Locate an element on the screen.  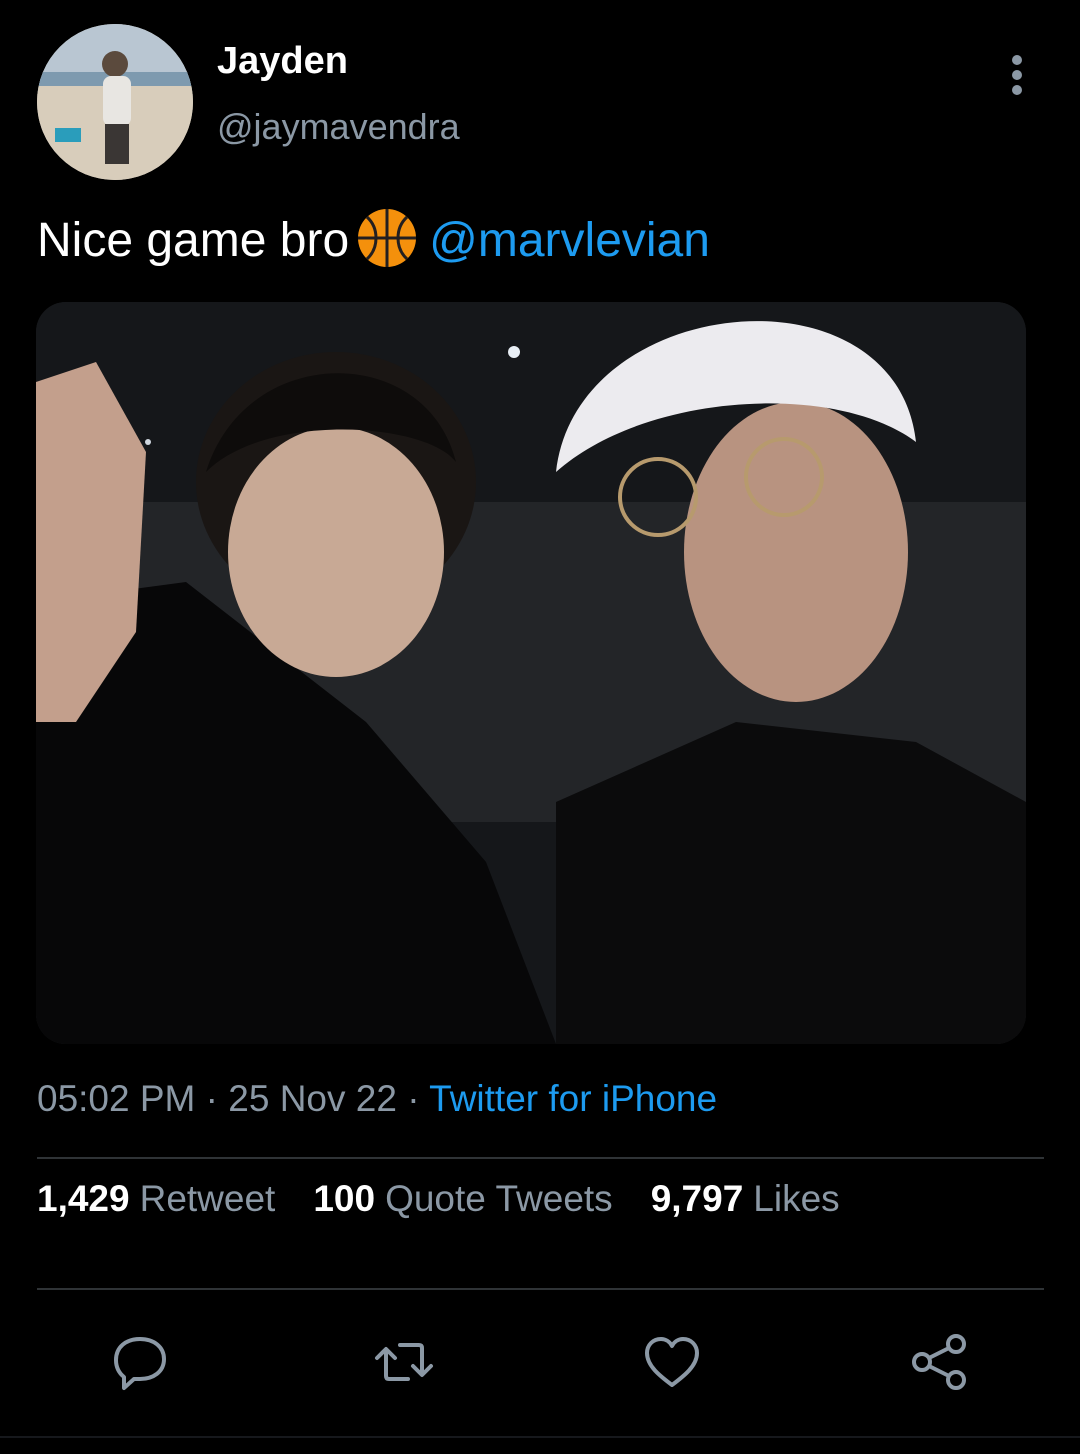
quote-tweets-count: 100 is located at coordinates (344, 1198).